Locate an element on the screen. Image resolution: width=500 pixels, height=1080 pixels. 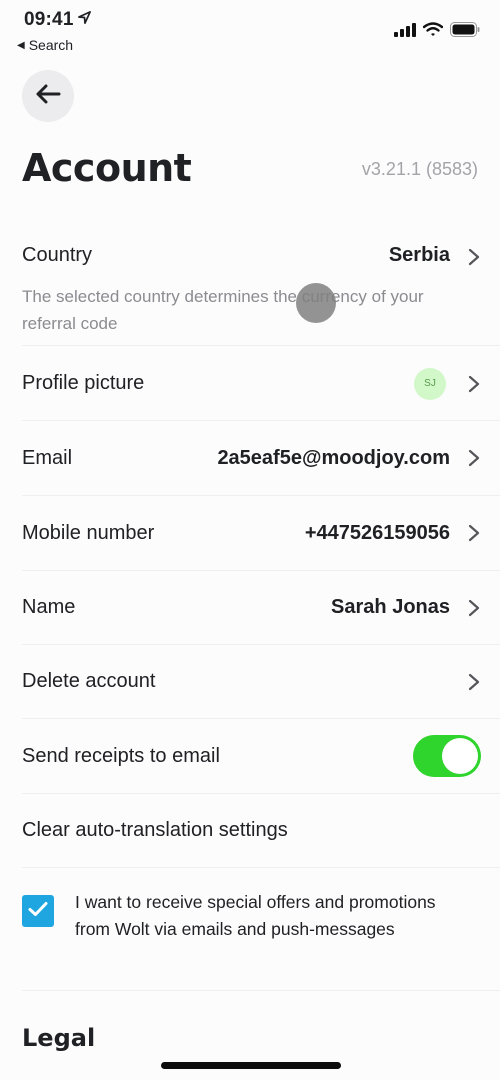
divider is located at coordinates (261, 990).